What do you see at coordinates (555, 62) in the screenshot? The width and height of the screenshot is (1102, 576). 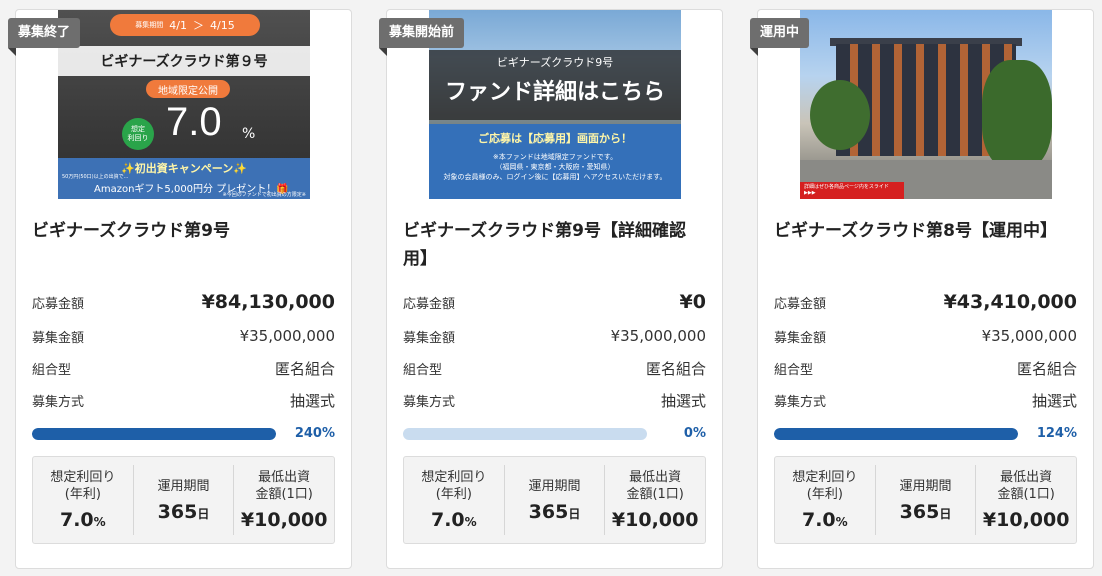 I see `thumb-sub: ビギナーズクラウド9号` at bounding box center [555, 62].